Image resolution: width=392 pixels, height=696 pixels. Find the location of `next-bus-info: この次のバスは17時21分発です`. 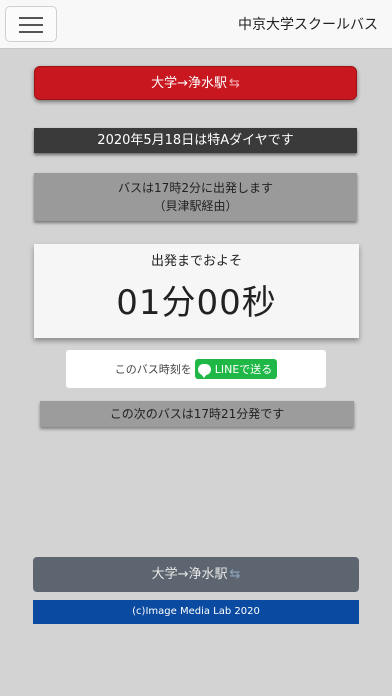

next-bus-info: この次のバスは17時21分発です is located at coordinates (197, 414).